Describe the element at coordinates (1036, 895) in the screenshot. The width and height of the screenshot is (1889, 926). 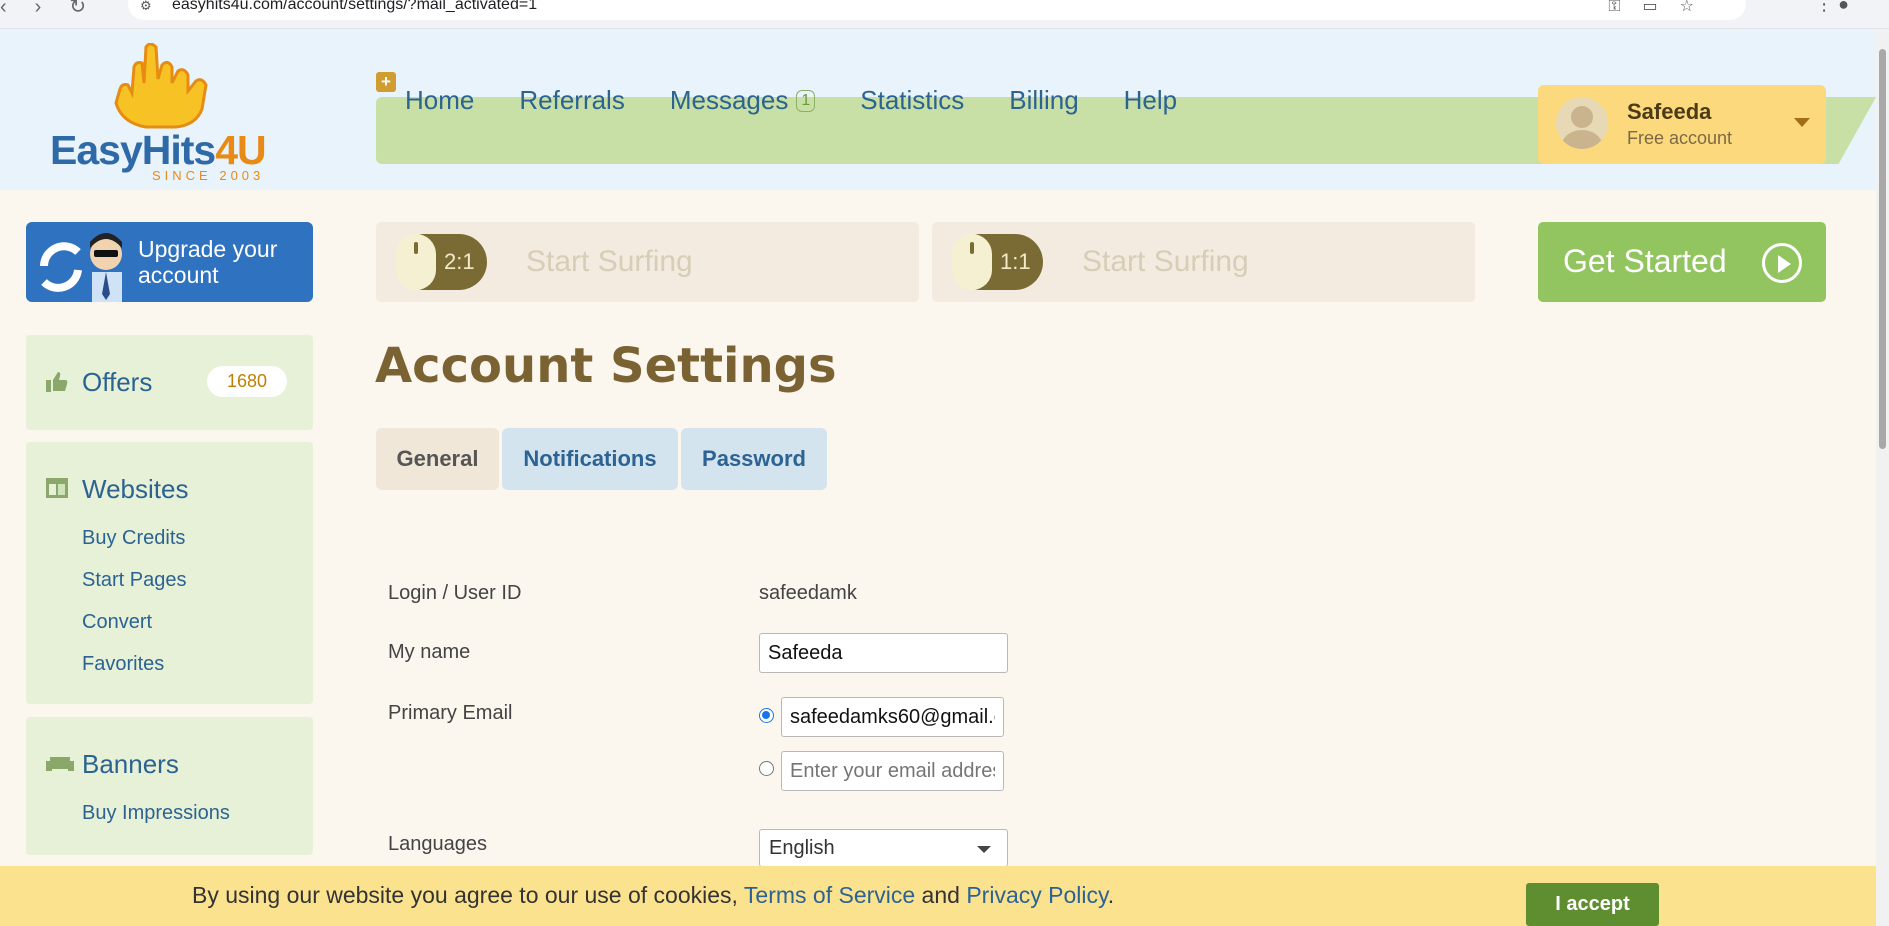
I see `privacy-policy-link: Privacy Policy` at that location.